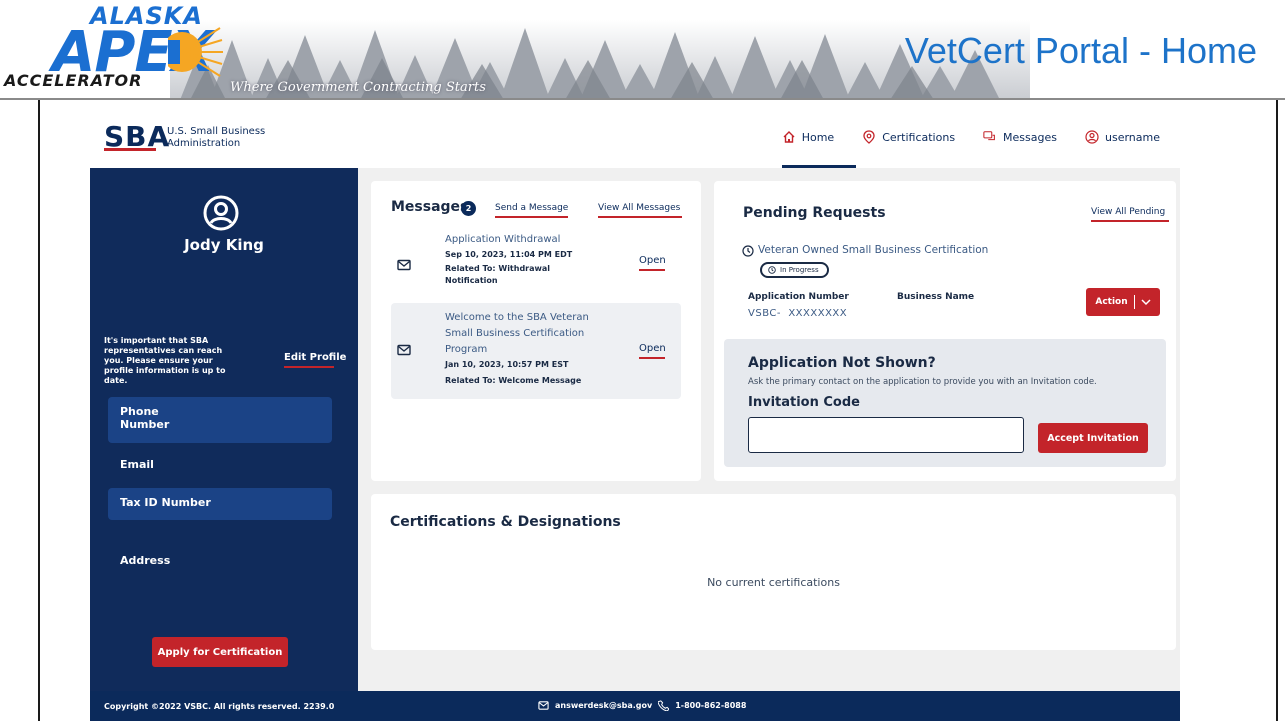  What do you see at coordinates (640, 217) in the screenshot?
I see `view-all-messages-underline` at bounding box center [640, 217].